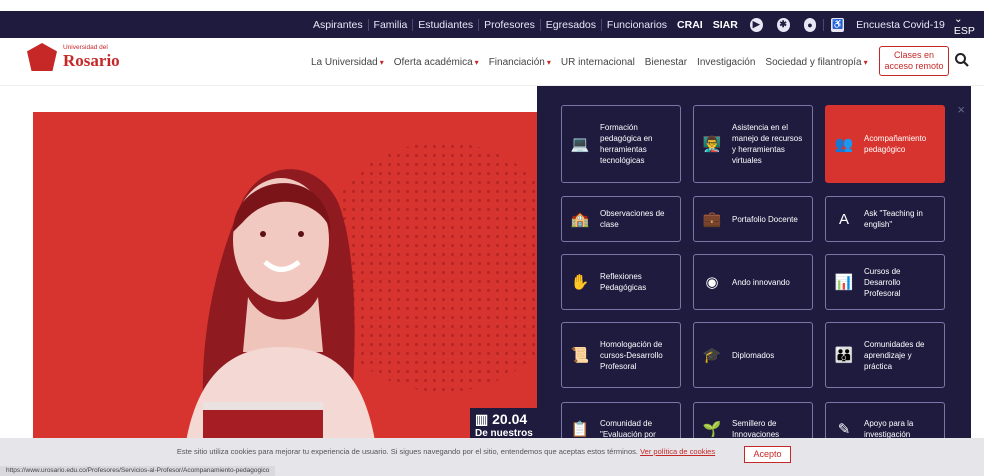 The width and height of the screenshot is (984, 476). What do you see at coordinates (756, 24) in the screenshot?
I see `youtube-icon: ▶` at bounding box center [756, 24].